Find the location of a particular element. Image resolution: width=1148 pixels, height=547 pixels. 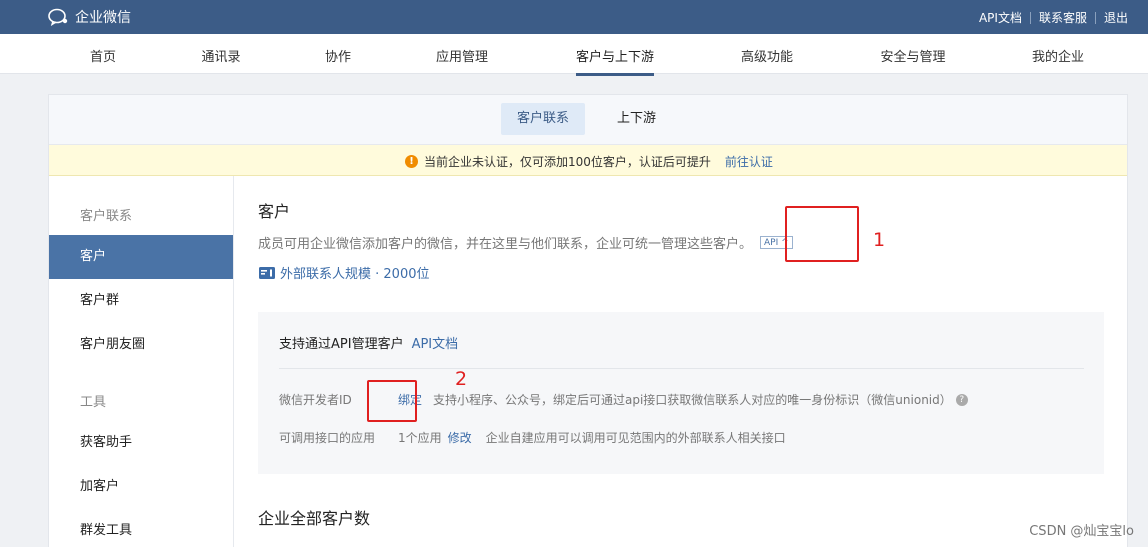

annotation-number-1: 1 is located at coordinates (879, 240).